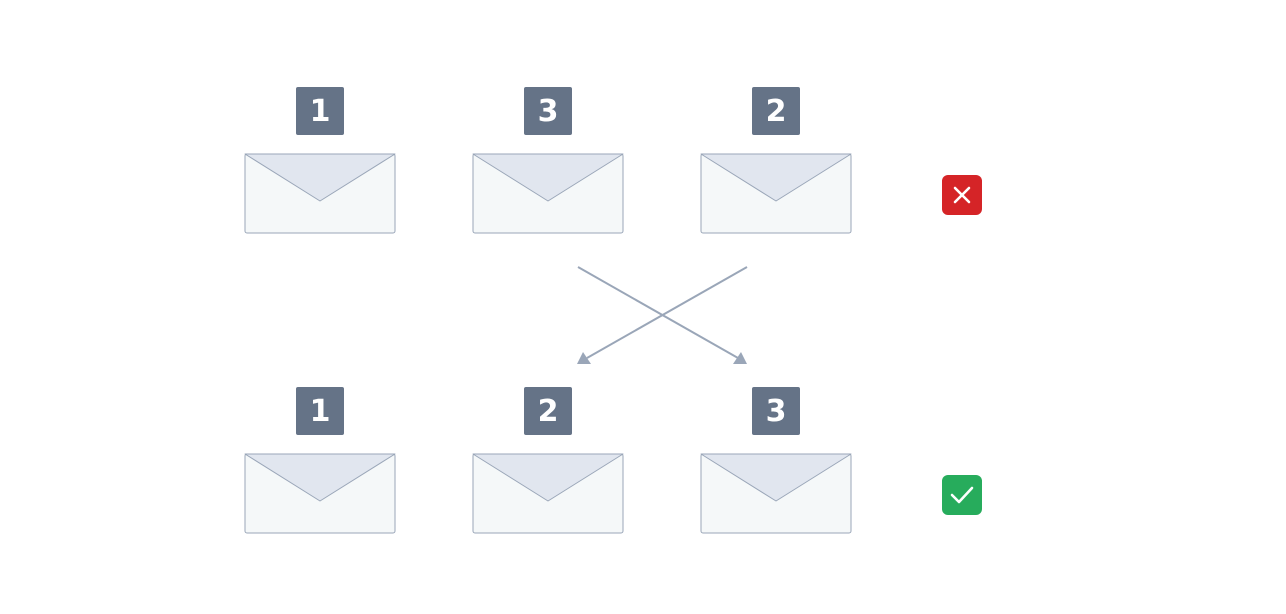 This screenshot has width=1286, height=614. I want to click on number-badge: 2, so click(548, 411).